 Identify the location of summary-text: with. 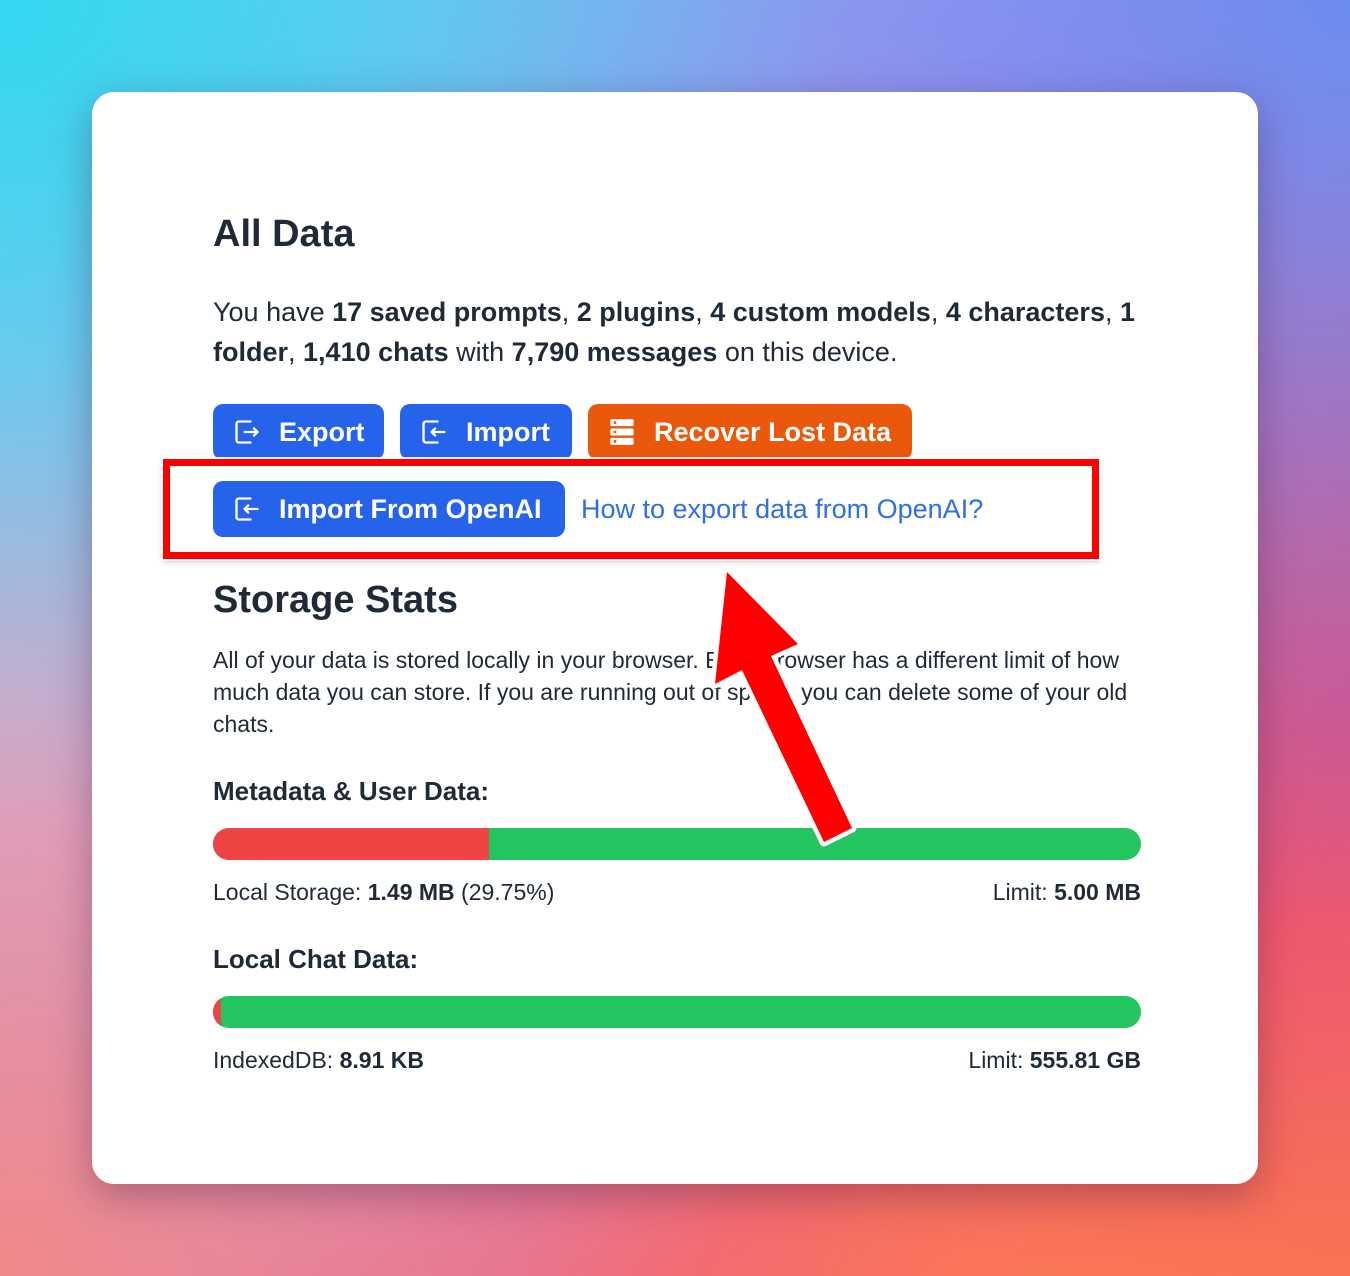
(480, 352).